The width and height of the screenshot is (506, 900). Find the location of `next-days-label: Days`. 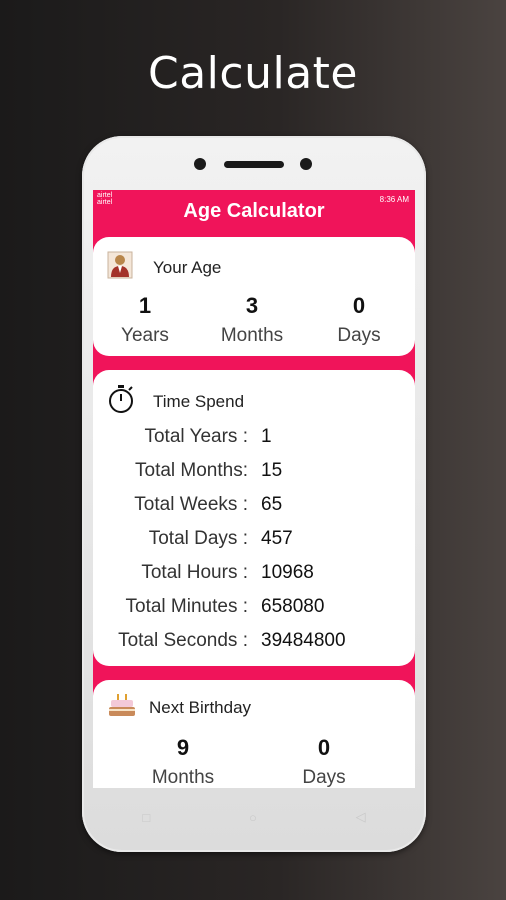

next-days-label: Days is located at coordinates (324, 777).